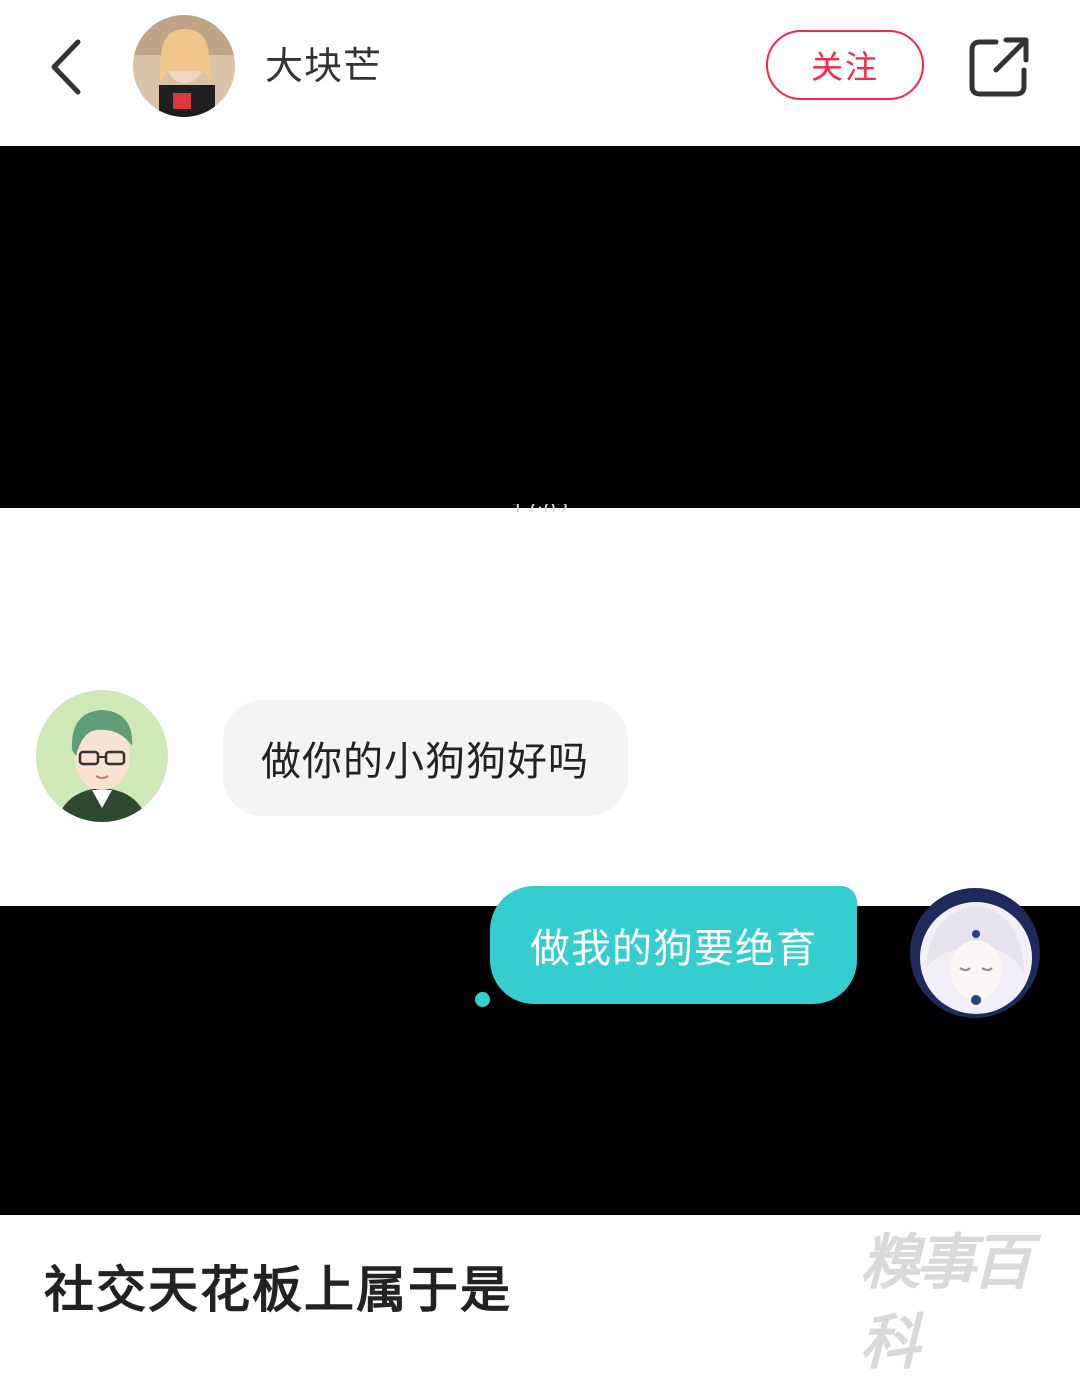  What do you see at coordinates (482, 999) in the screenshot?
I see `send-status-dot` at bounding box center [482, 999].